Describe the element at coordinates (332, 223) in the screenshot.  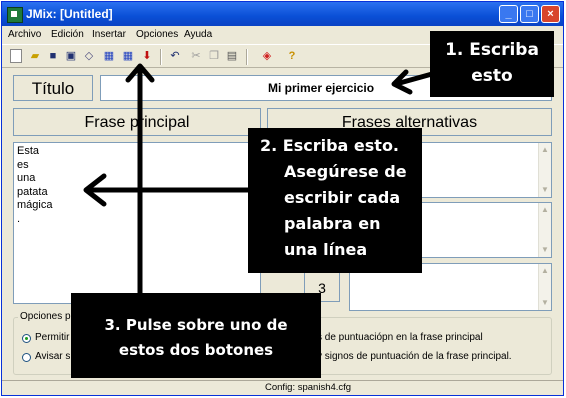
I see `callout-2-line-4: palabra en` at that location.